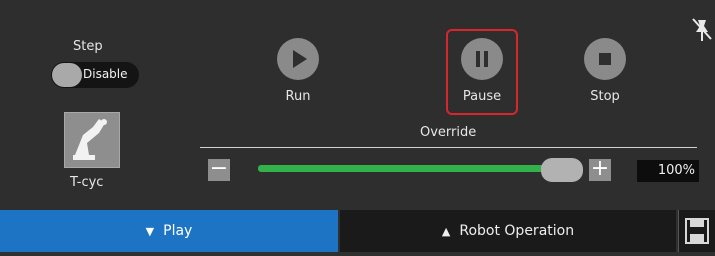 Image resolution: width=715 pixels, height=256 pixels. Describe the element at coordinates (105, 74) in the screenshot. I see `toggle-state-text: Disable` at that location.